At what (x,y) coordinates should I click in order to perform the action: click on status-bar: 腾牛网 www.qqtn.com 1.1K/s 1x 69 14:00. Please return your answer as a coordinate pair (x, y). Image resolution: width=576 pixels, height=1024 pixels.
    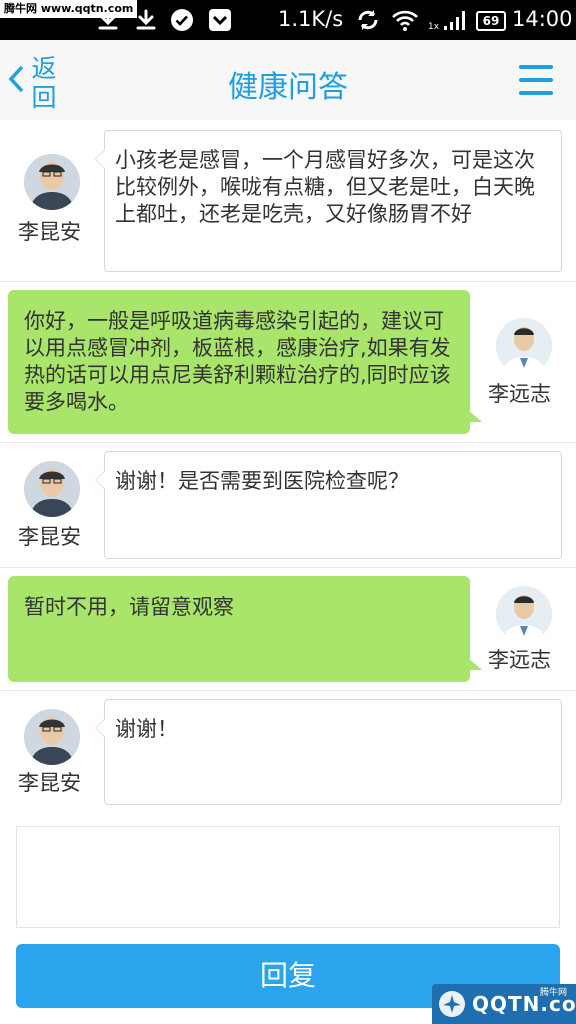
    Looking at the image, I should click on (288, 20).